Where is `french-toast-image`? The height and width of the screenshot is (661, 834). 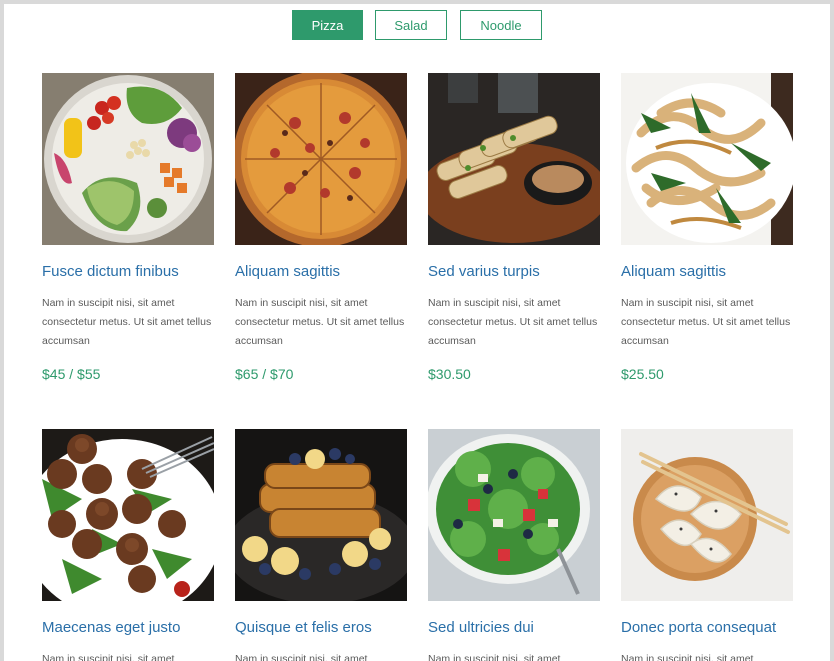 french-toast-image is located at coordinates (321, 515).